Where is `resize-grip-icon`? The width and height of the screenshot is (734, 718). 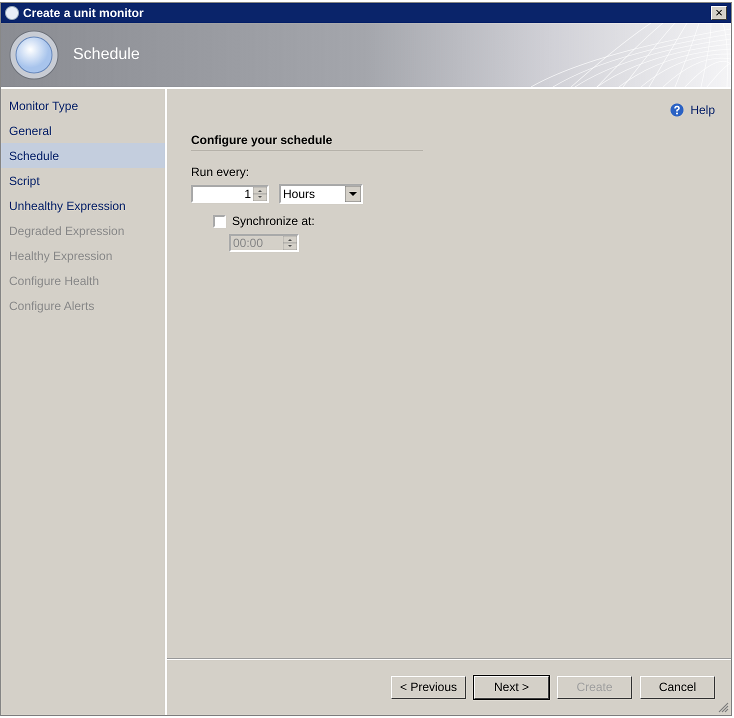
resize-grip-icon is located at coordinates (723, 707).